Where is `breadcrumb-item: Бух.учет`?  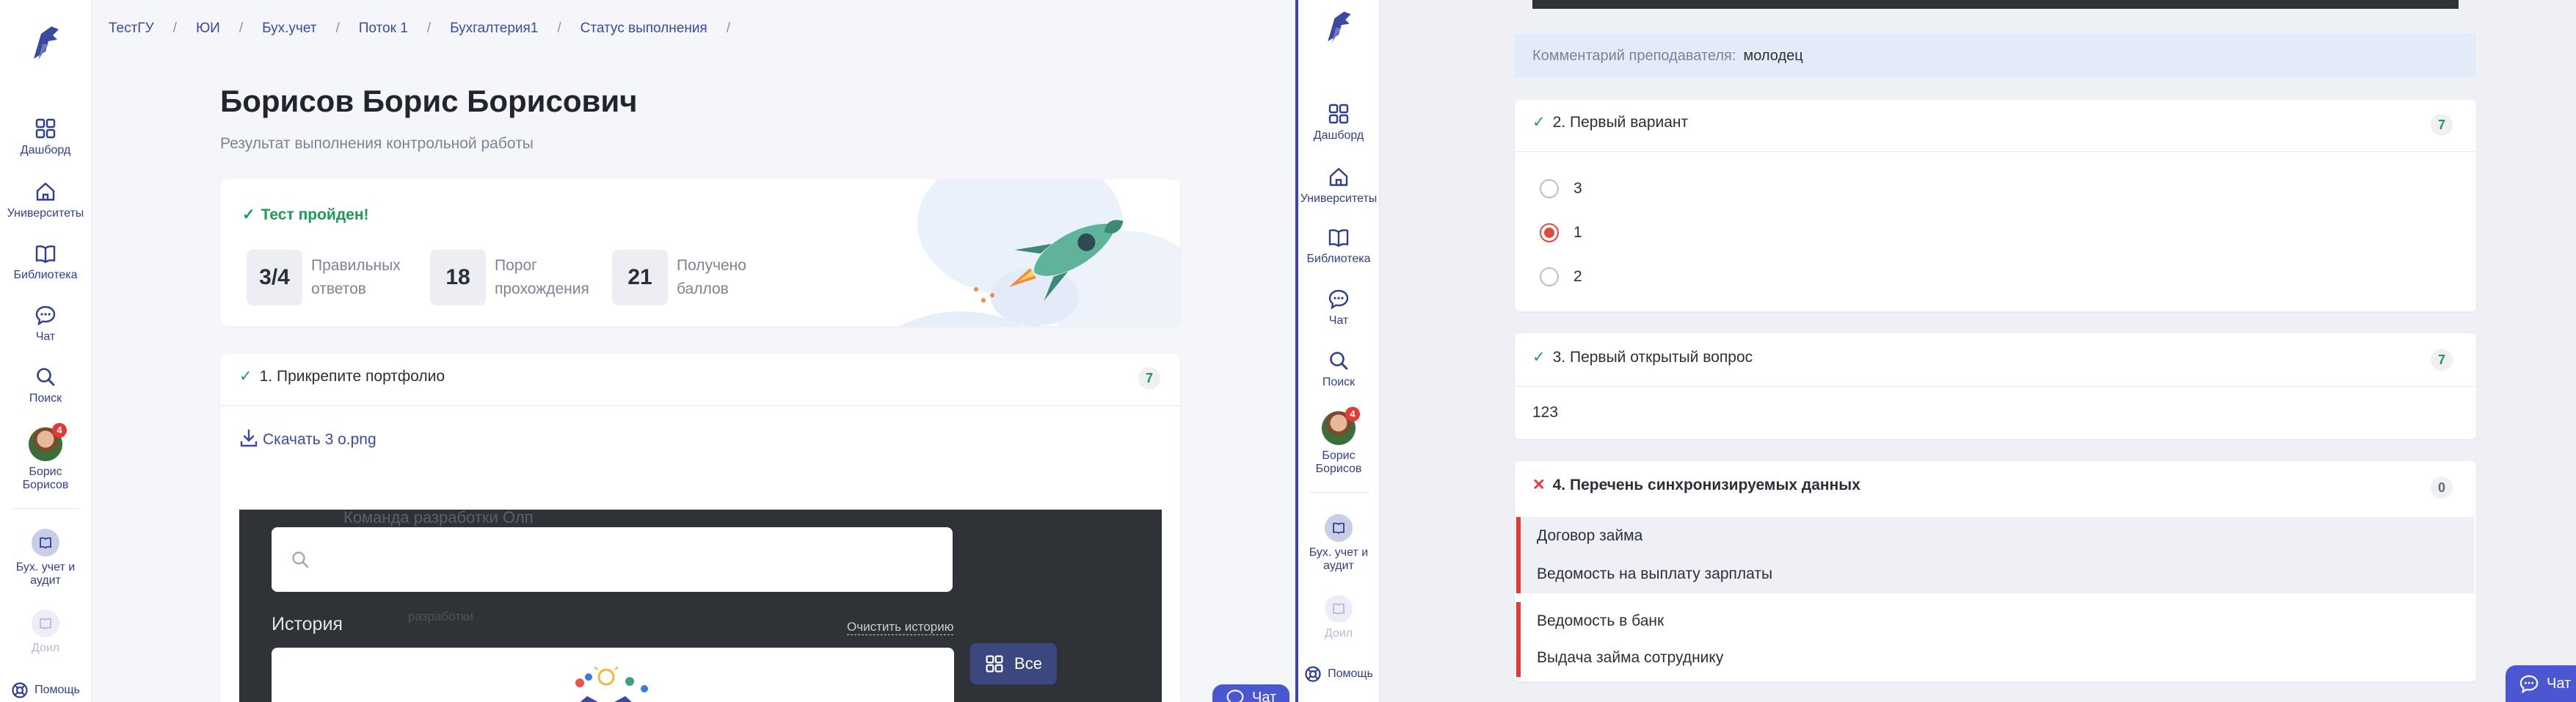
breadcrumb-item: Бух.учет is located at coordinates (289, 29).